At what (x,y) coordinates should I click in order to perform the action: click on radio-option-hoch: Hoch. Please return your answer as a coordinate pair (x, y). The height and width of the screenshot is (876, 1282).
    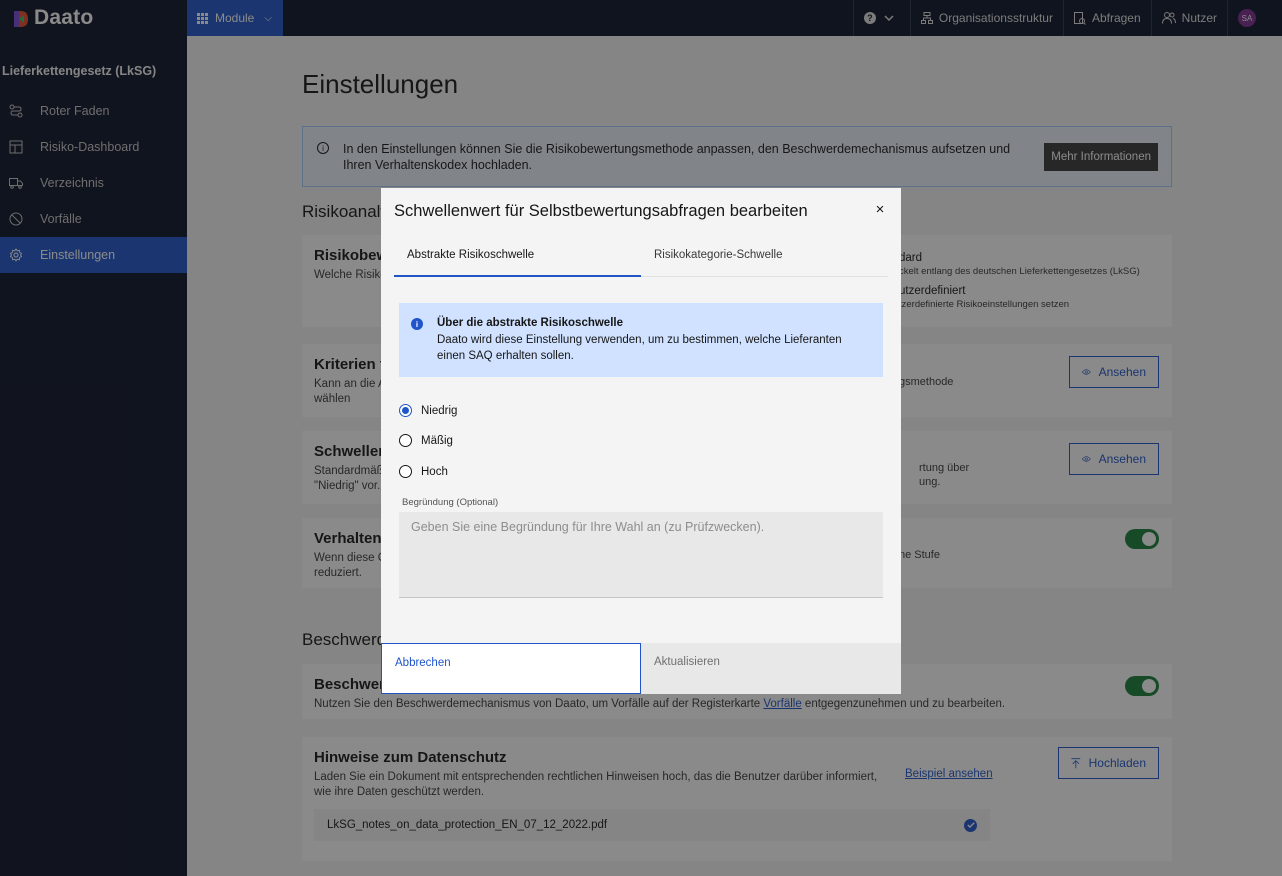
    Looking at the image, I should click on (423, 471).